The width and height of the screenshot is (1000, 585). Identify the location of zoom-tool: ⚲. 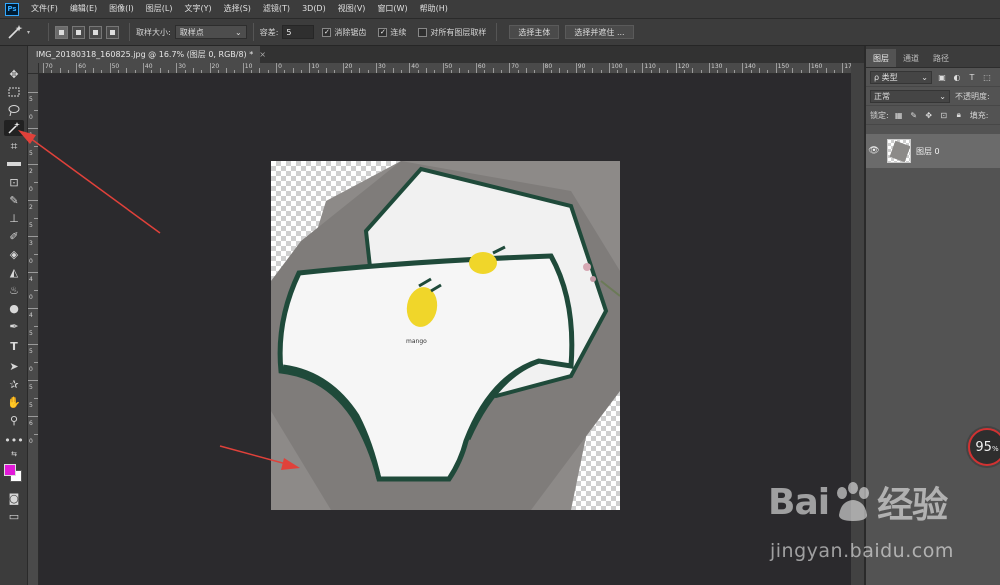
(14, 420).